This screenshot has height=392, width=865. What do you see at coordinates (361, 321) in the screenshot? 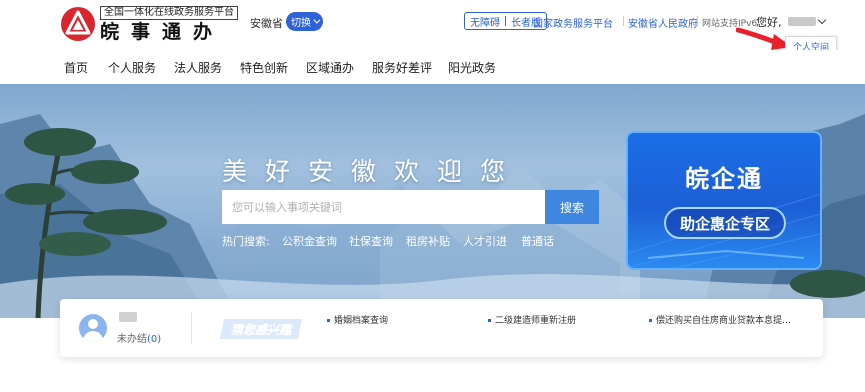
I see `news-item-label: 婚姻档案查询` at bounding box center [361, 321].